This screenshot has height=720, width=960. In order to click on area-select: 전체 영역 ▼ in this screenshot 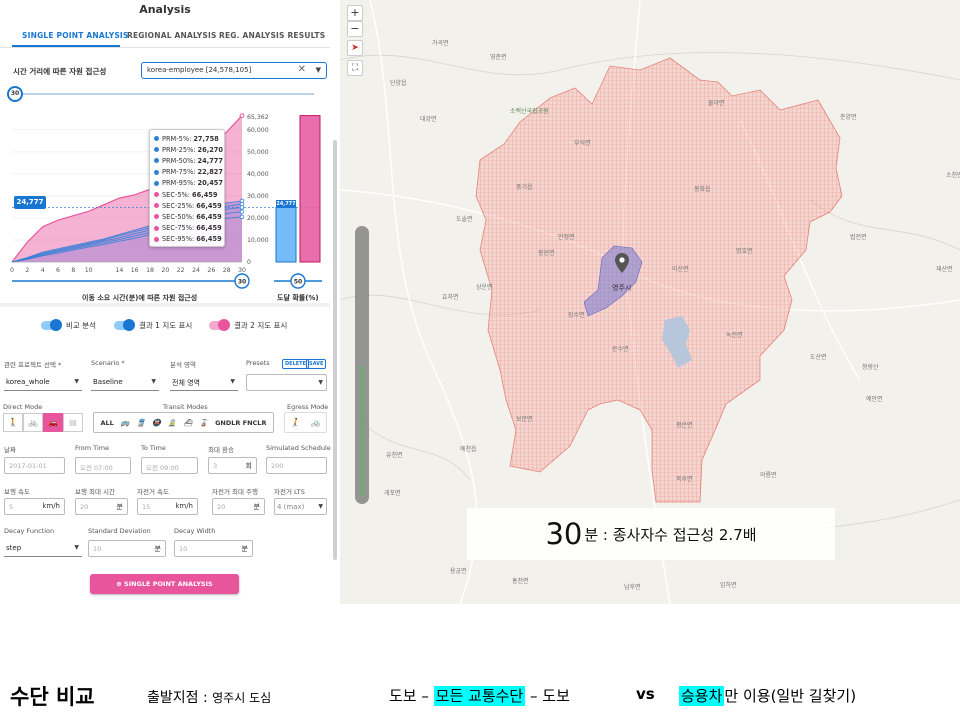, I will do `click(204, 382)`.